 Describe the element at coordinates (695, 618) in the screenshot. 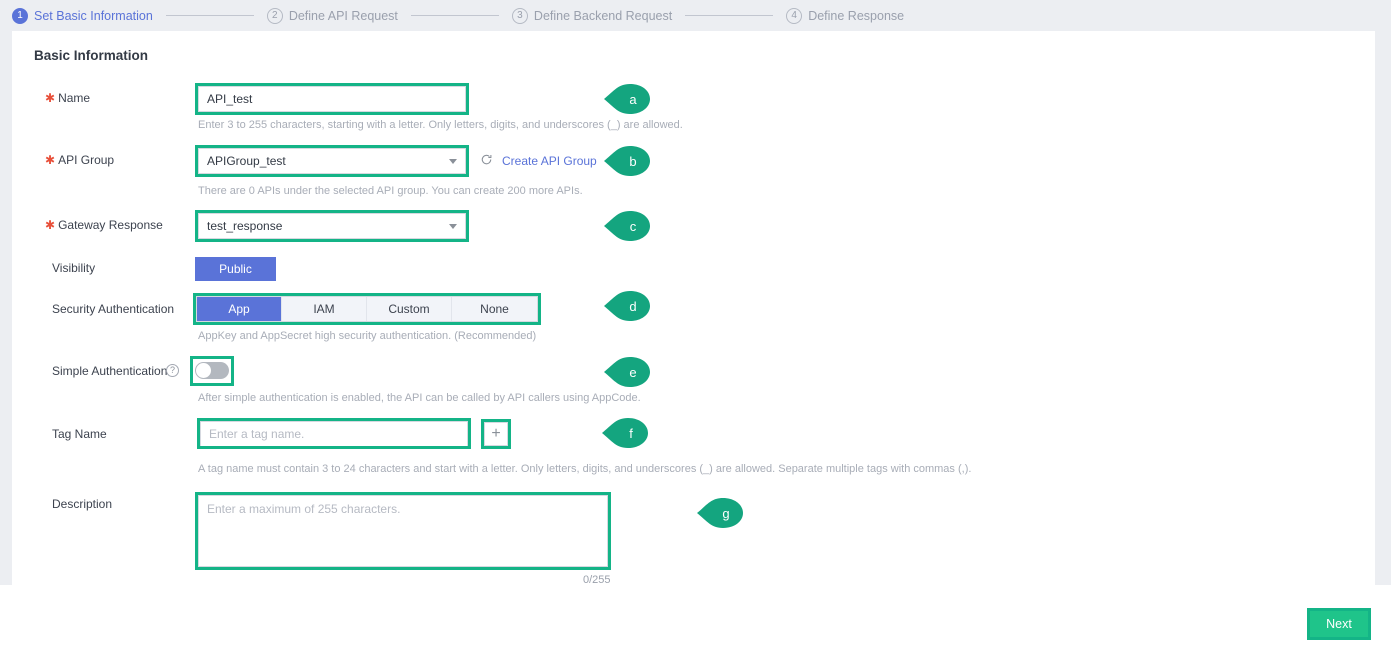

I see `footer-bar` at that location.